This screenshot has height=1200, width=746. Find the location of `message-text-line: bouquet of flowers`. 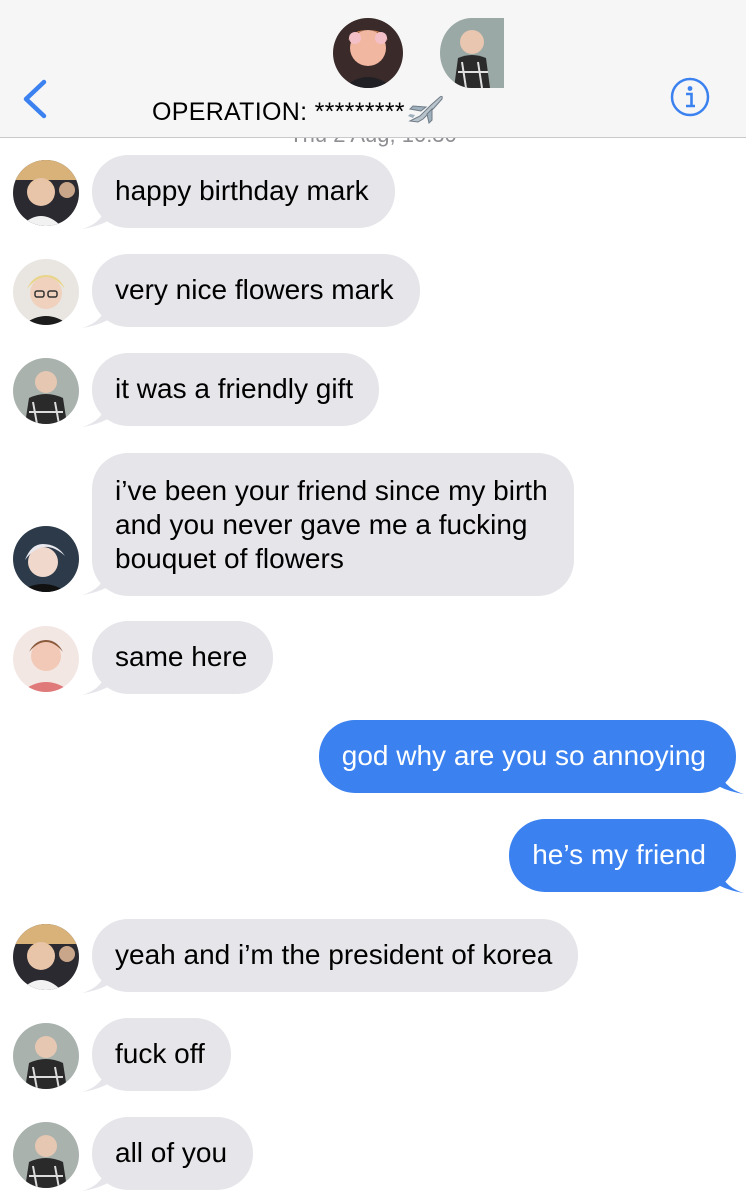

message-text-line: bouquet of flowers is located at coordinates (229, 558).